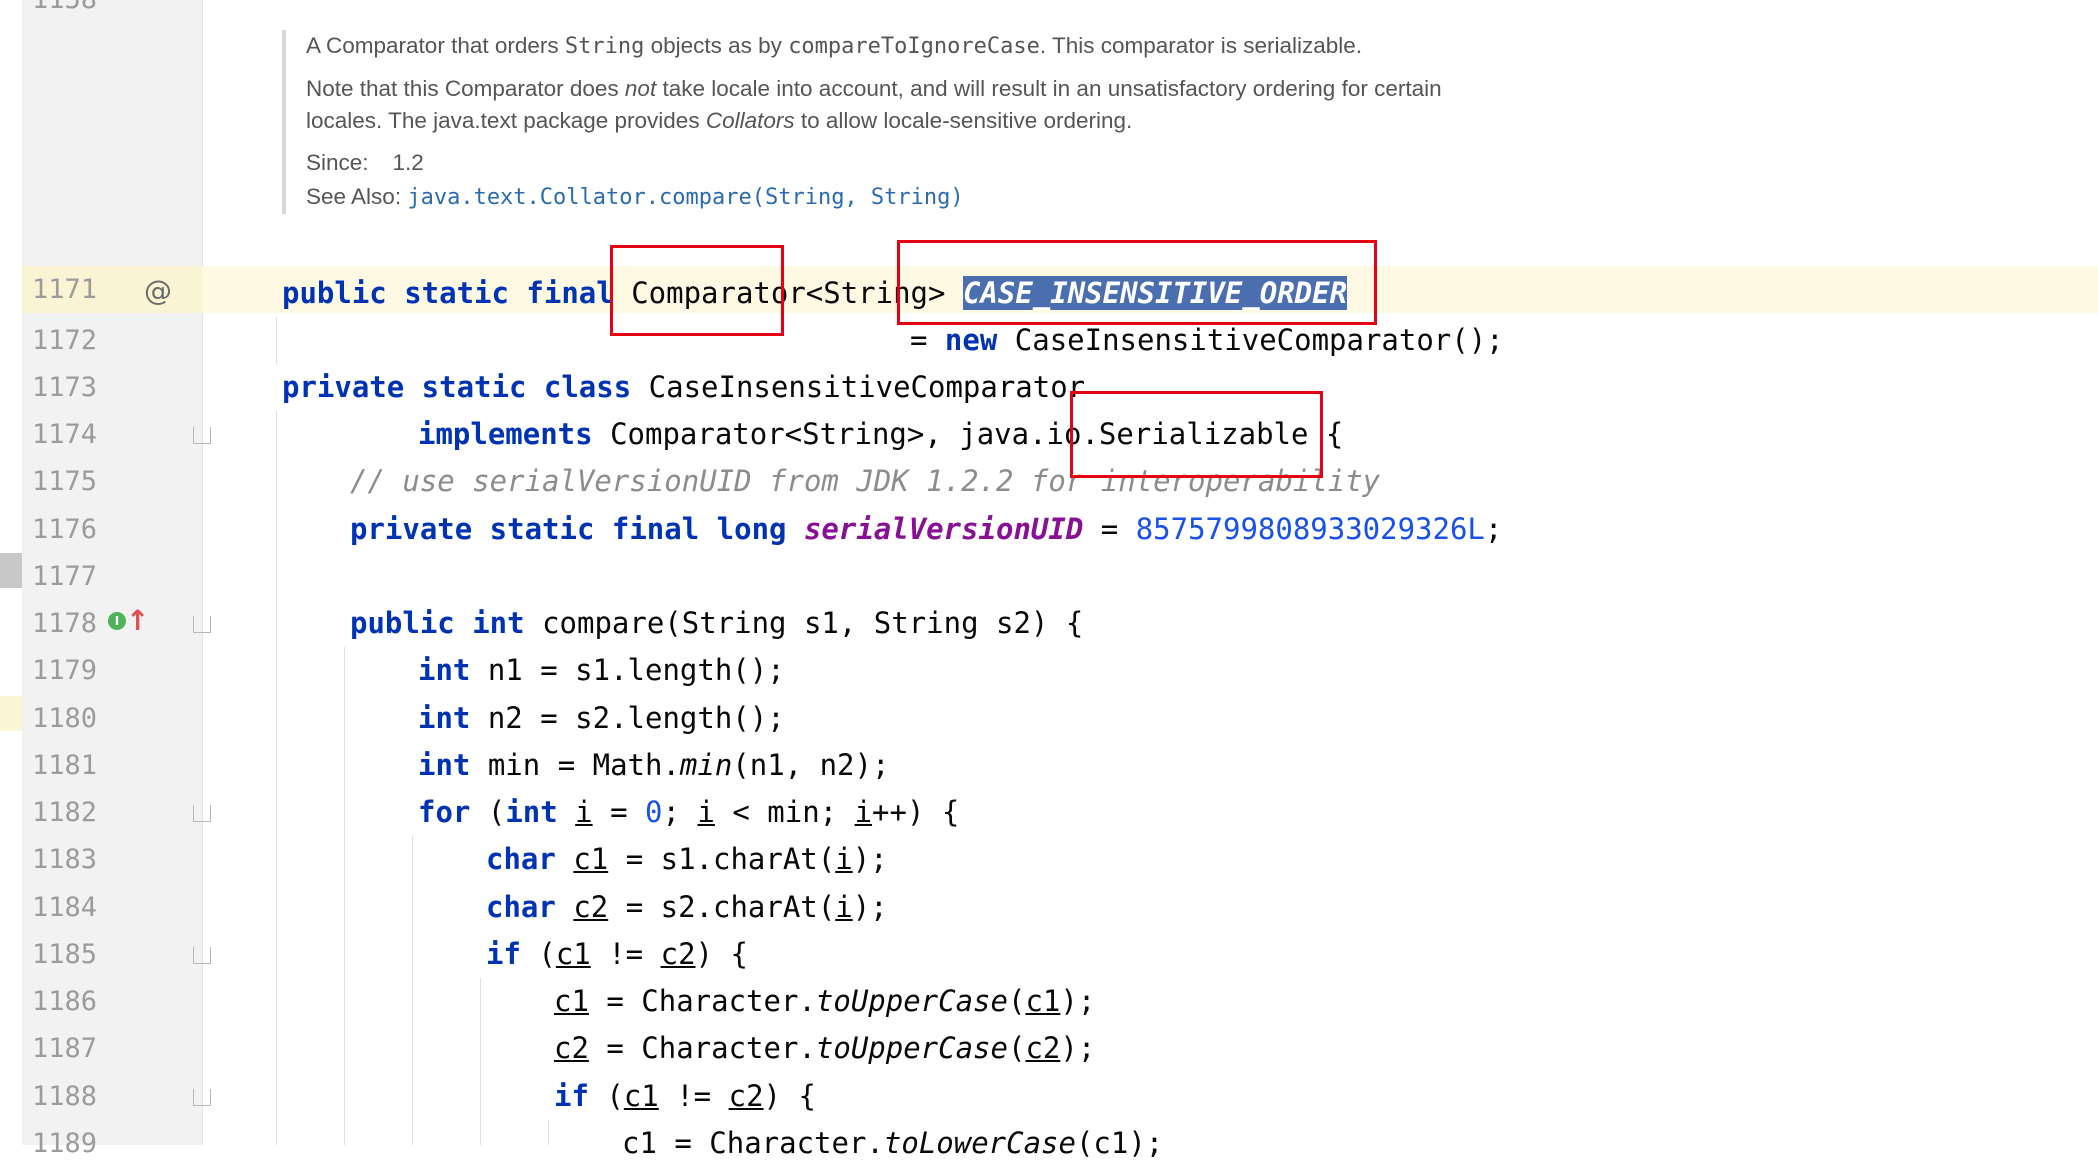 Image resolution: width=2098 pixels, height=1167 pixels. What do you see at coordinates (65, 670) in the screenshot?
I see `line-number: 1179` at bounding box center [65, 670].